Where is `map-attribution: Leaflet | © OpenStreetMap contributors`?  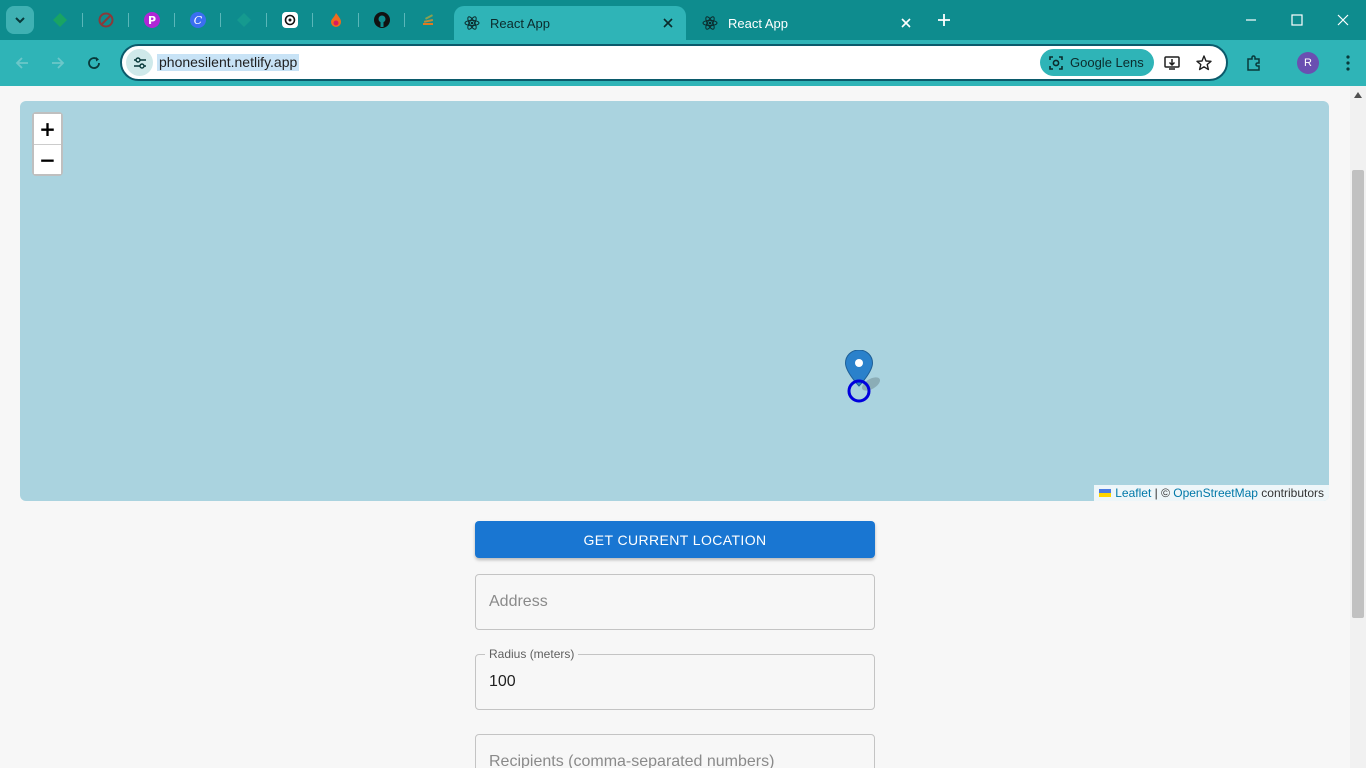
map-attribution: Leaflet | © OpenStreetMap contributors is located at coordinates (1211, 493).